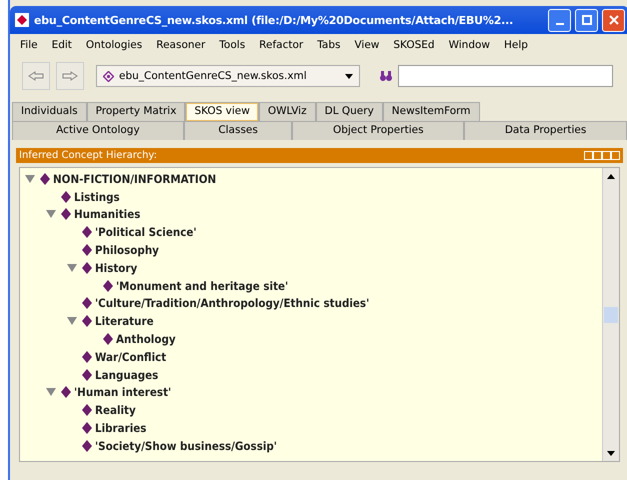 Image resolution: width=627 pixels, height=480 pixels. What do you see at coordinates (367, 45) in the screenshot?
I see `menu-item: View` at bounding box center [367, 45].